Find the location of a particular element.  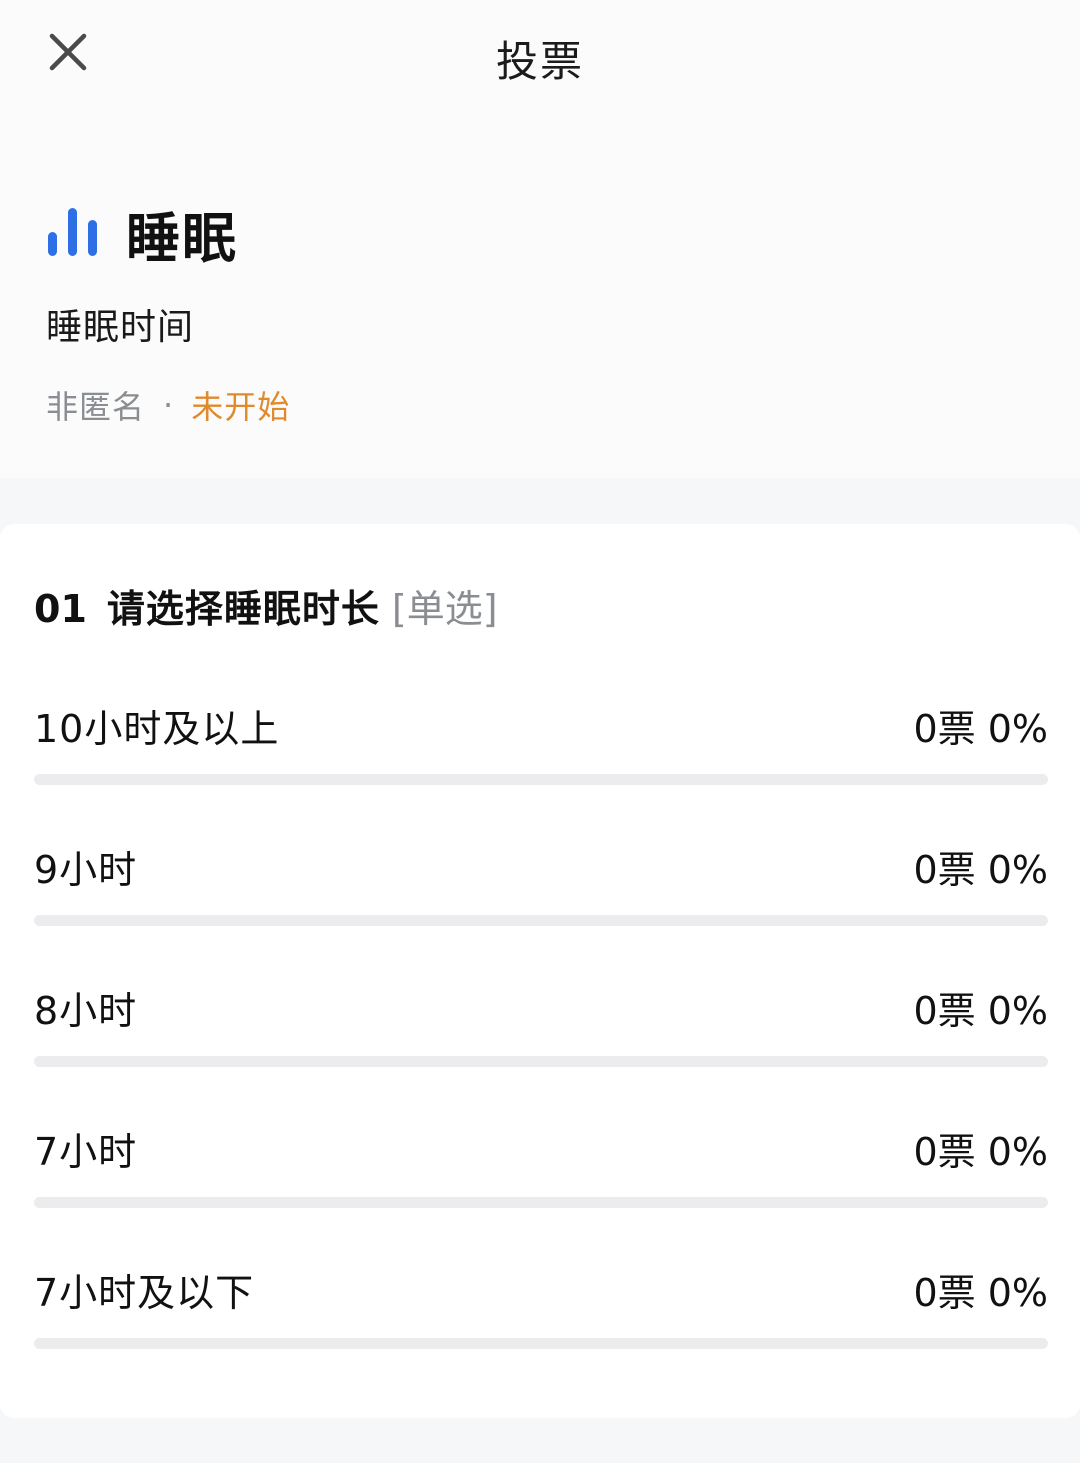

option-label: 10小时及以上 is located at coordinates (157, 729).